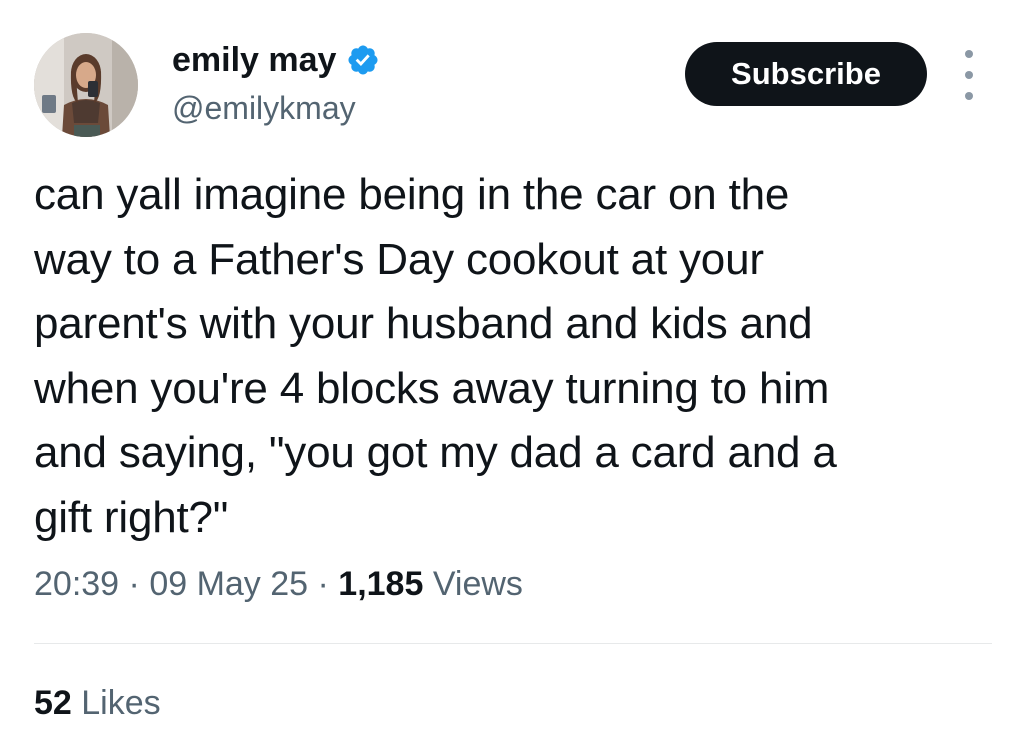 This screenshot has width=1024, height=740. I want to click on author-display-name: emily may, so click(254, 60).